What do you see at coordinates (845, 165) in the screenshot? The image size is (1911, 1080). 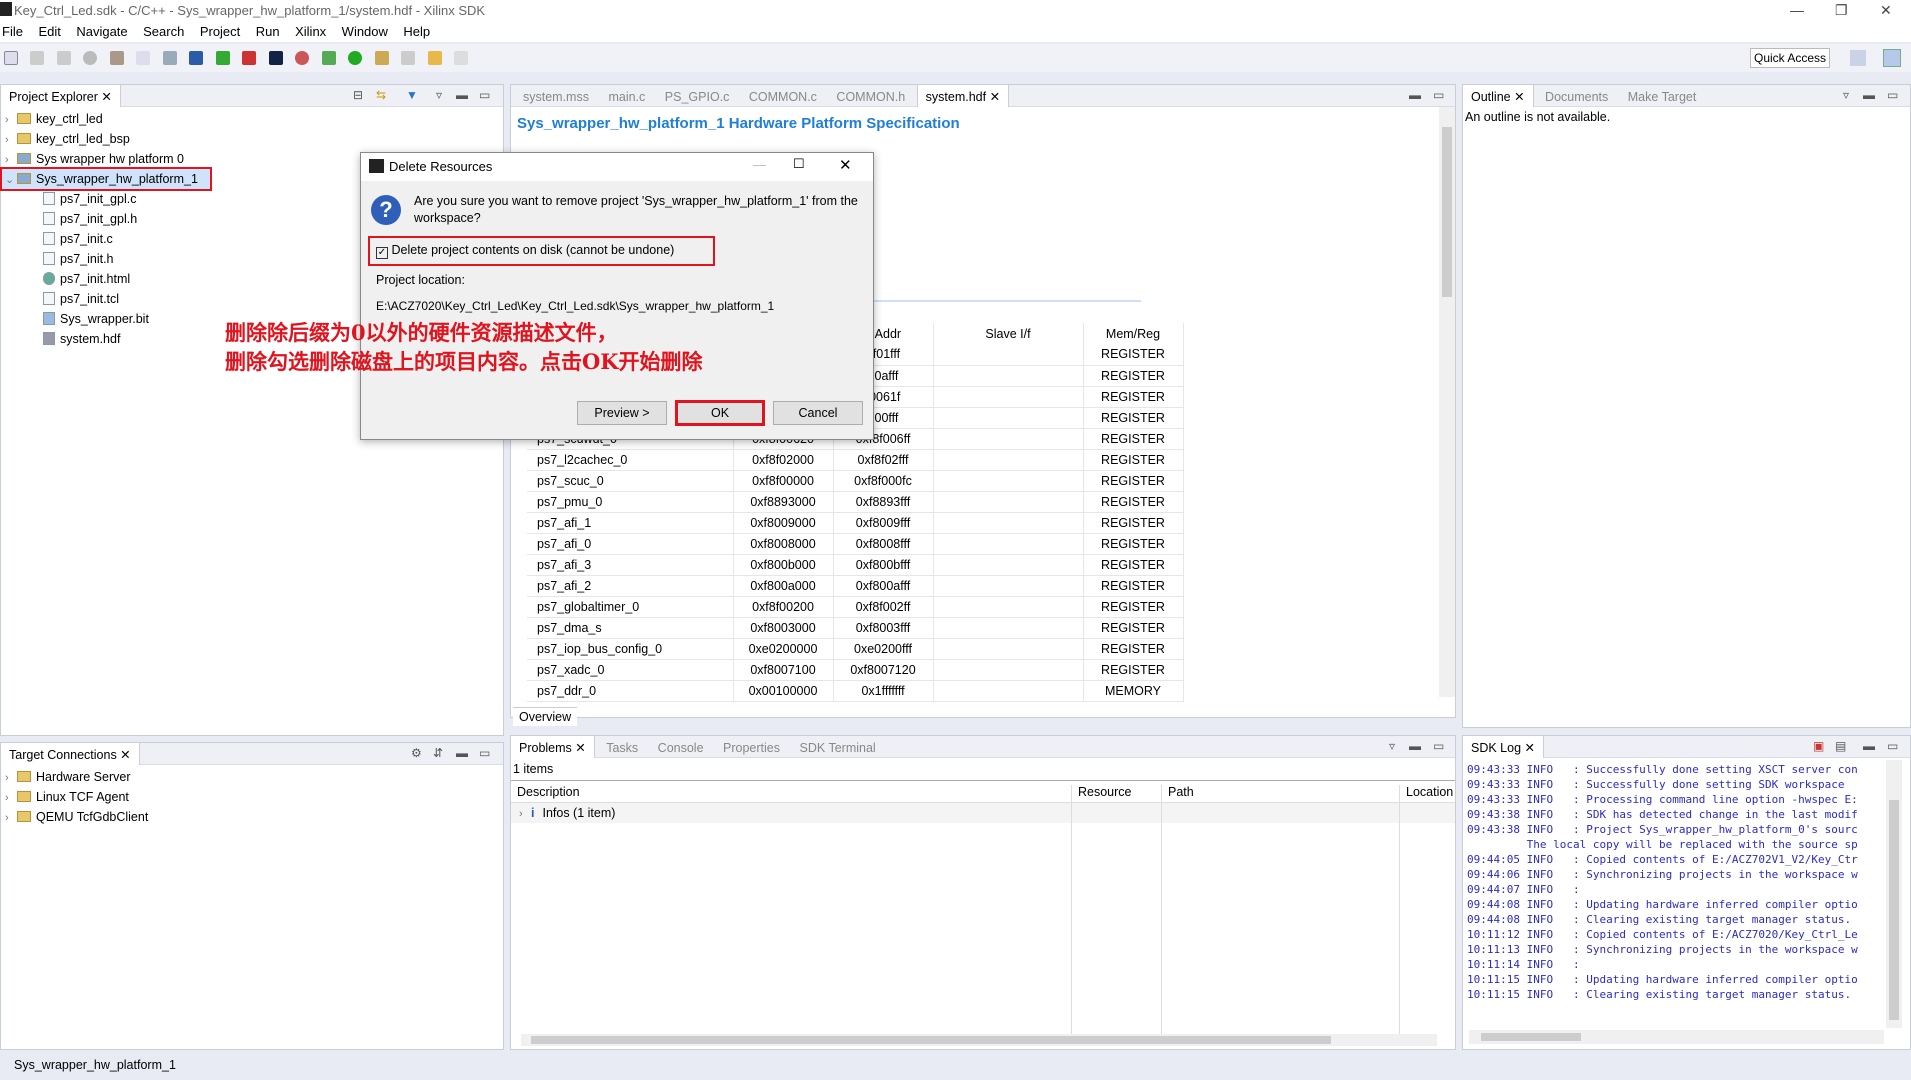 I see `dialog-close-button: ✕` at bounding box center [845, 165].